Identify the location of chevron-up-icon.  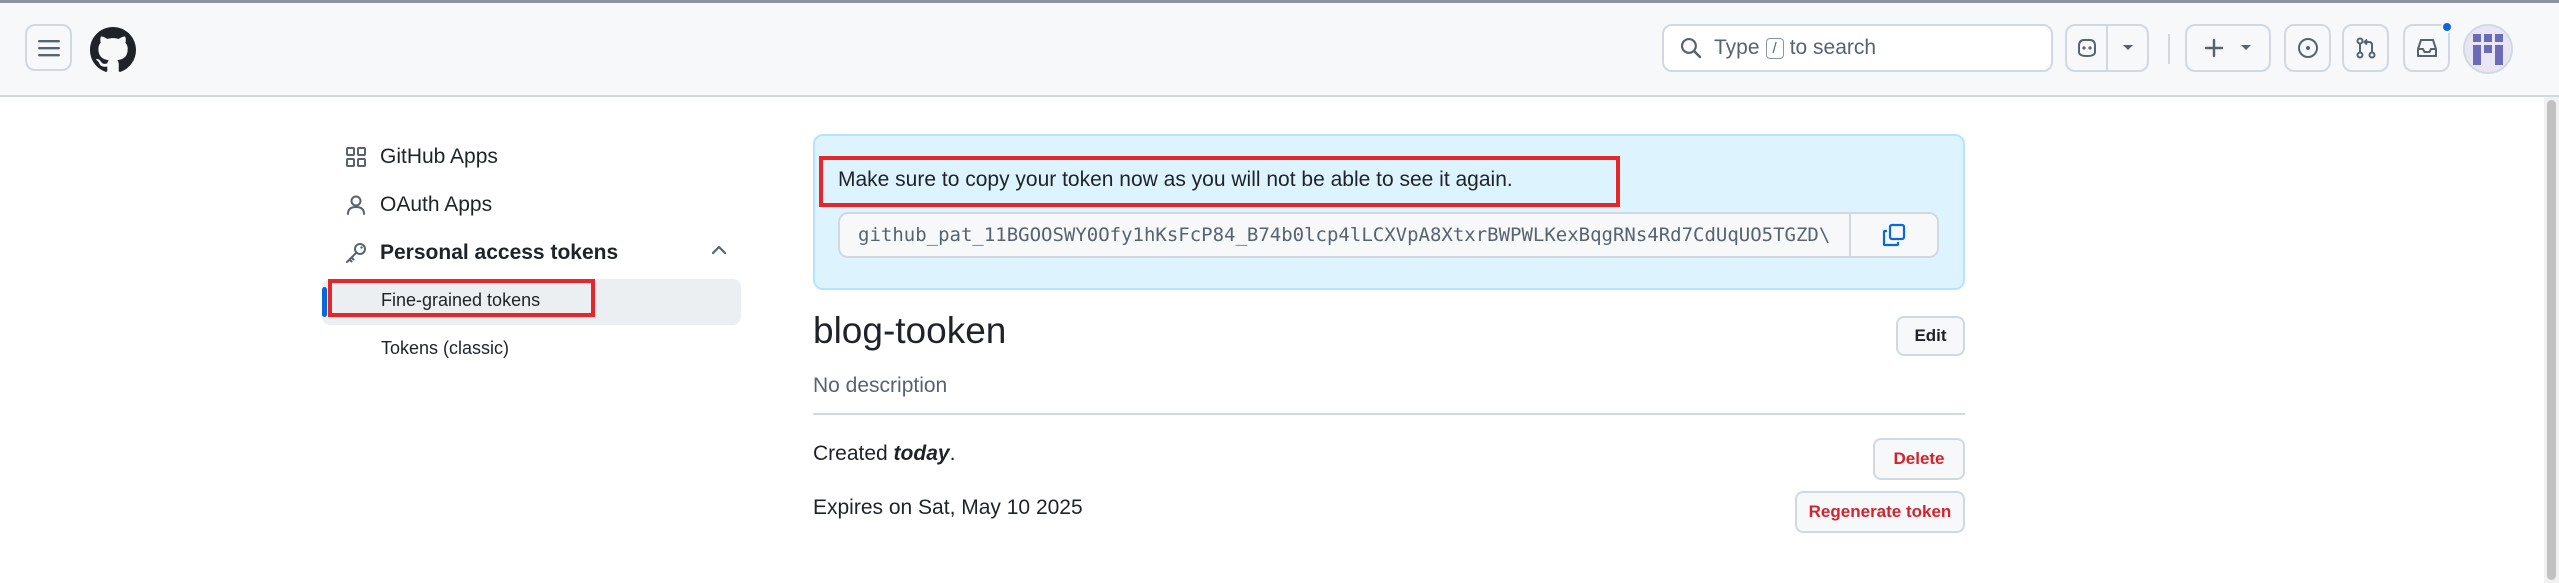
(719, 250).